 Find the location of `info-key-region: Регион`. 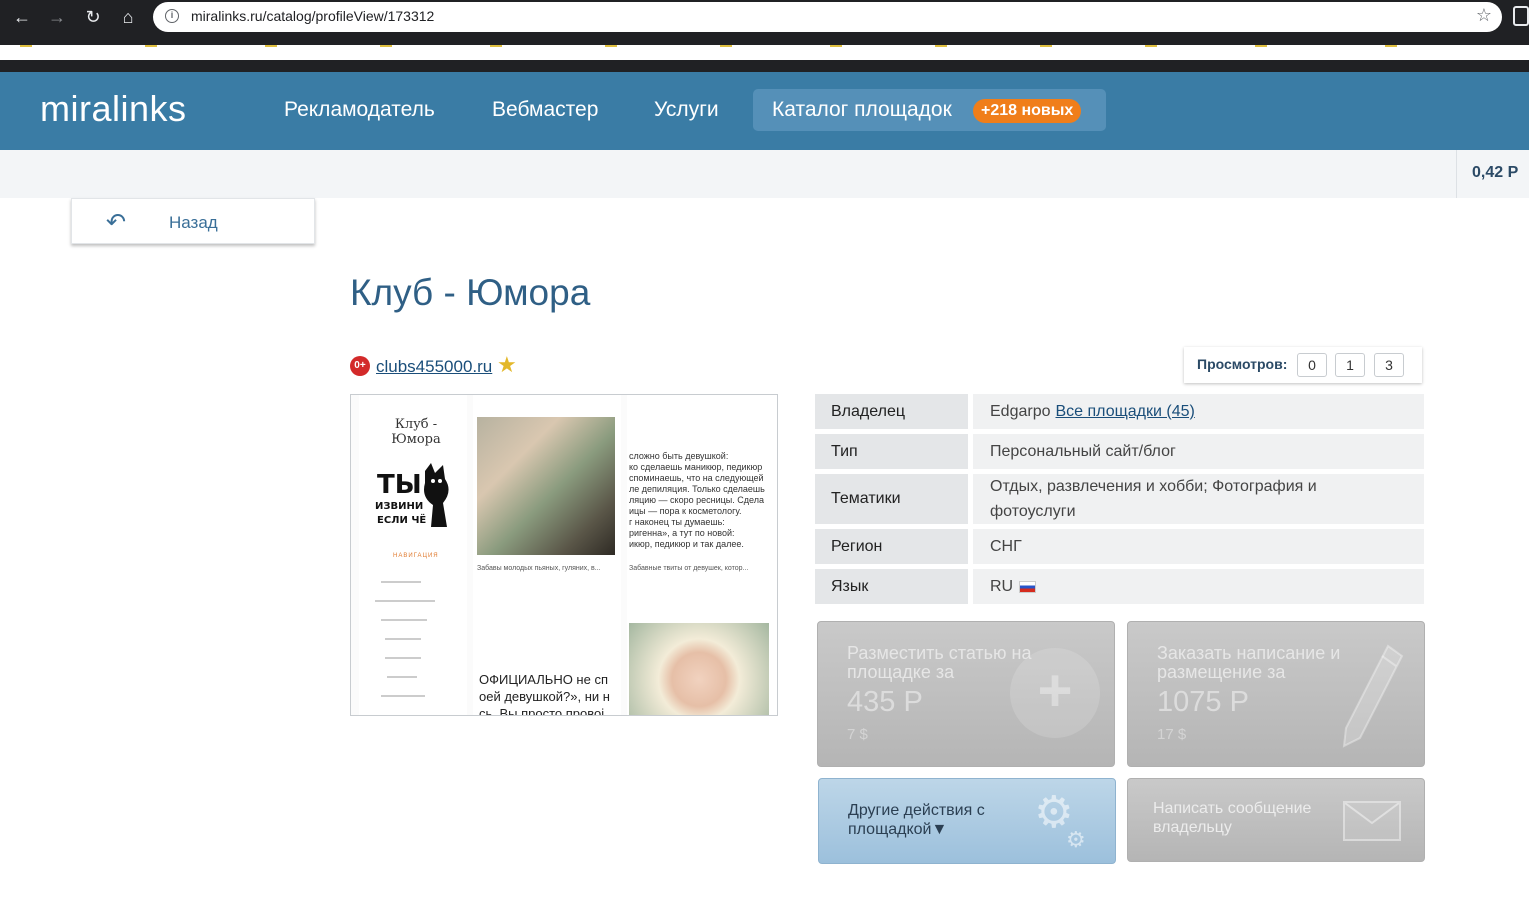

info-key-region: Регион is located at coordinates (891, 546).